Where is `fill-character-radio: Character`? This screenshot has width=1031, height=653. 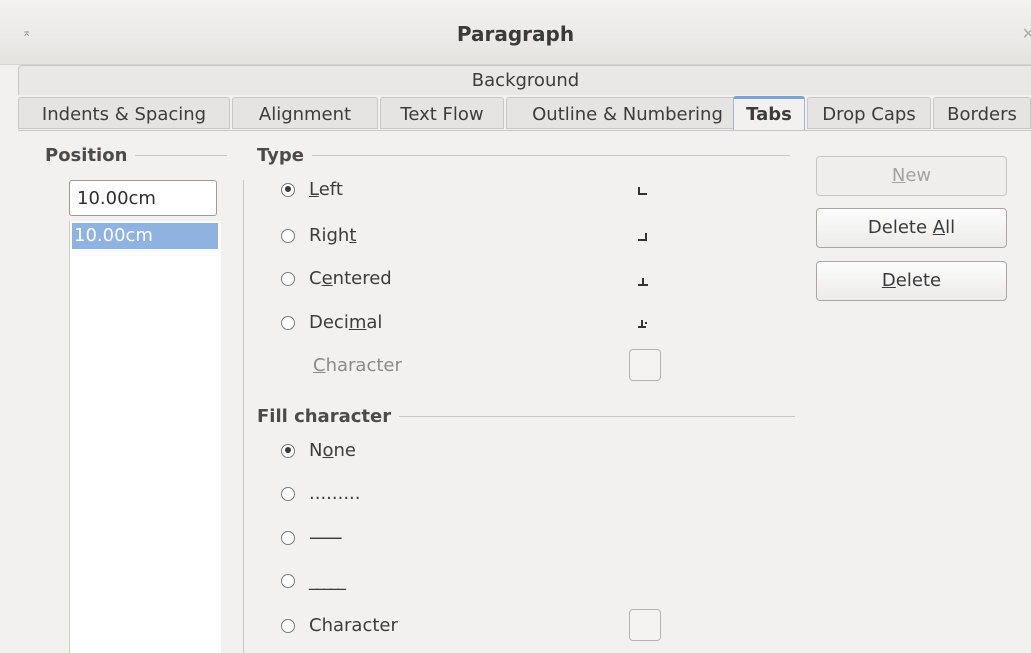
fill-character-radio: Character is located at coordinates (339, 625).